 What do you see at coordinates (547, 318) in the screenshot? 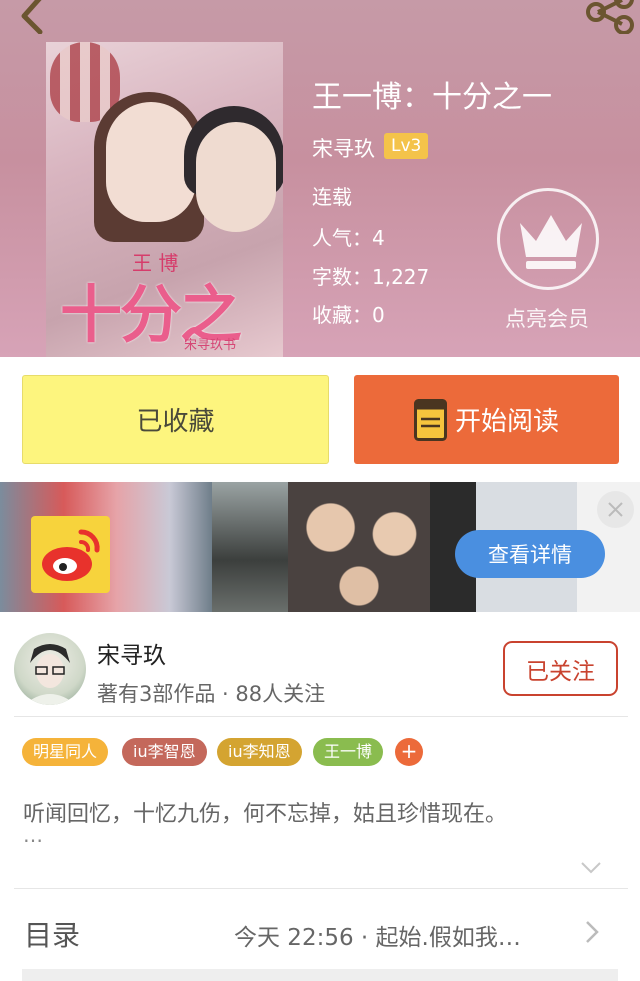
I see `vip-label: 点亮会员` at bounding box center [547, 318].